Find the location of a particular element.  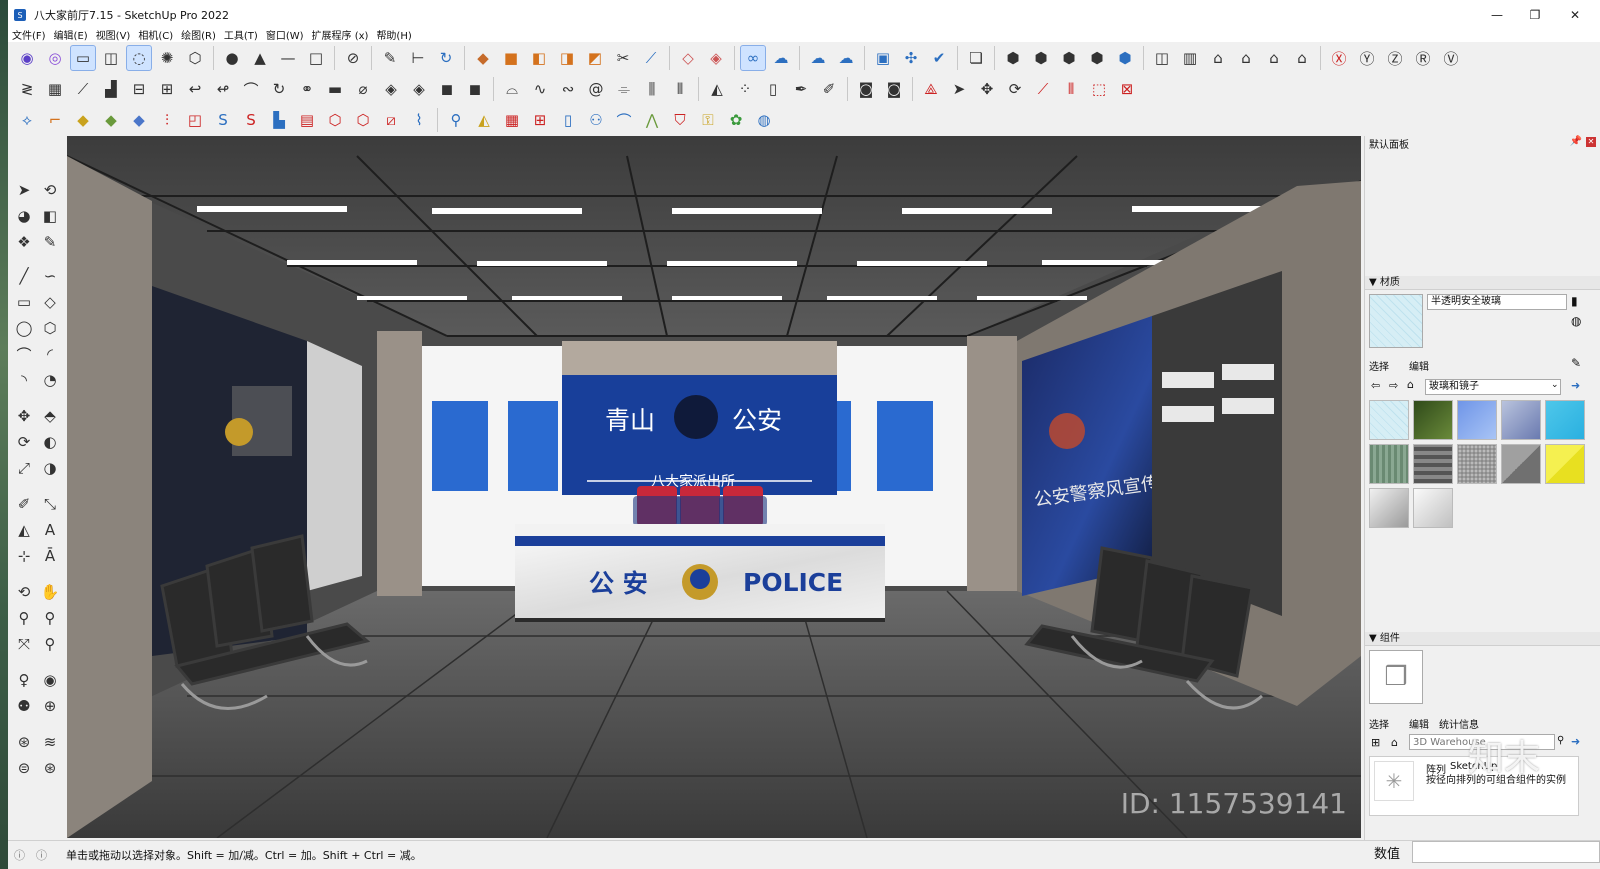

ladder-icon: ⫶ is located at coordinates (167, 120).